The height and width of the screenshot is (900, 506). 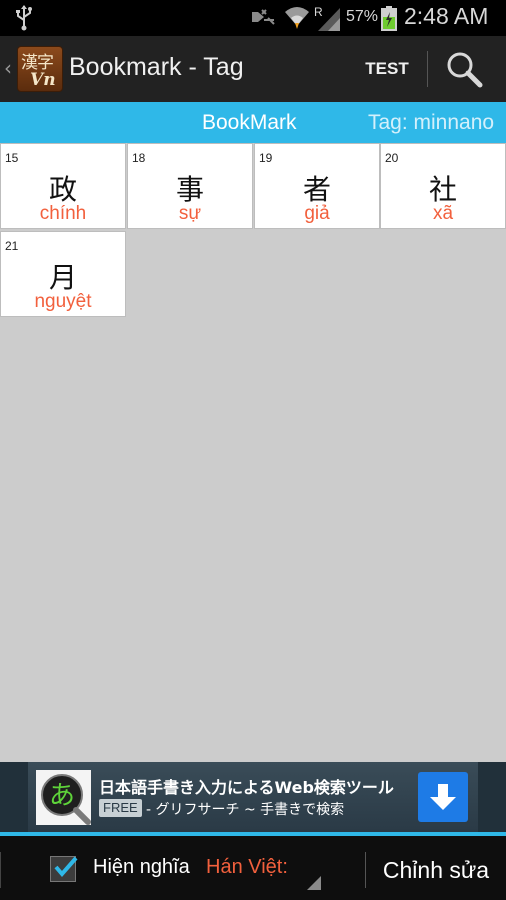 I want to click on app-logo: 漢字 Vn, so click(x=40, y=69).